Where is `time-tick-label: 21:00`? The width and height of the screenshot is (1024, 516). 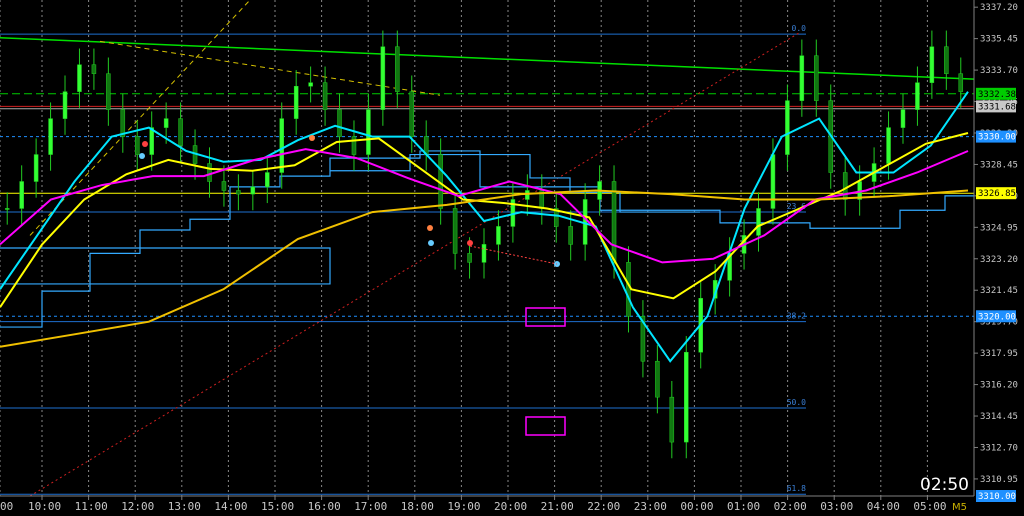 time-tick-label: 21:00 is located at coordinates (557, 506).